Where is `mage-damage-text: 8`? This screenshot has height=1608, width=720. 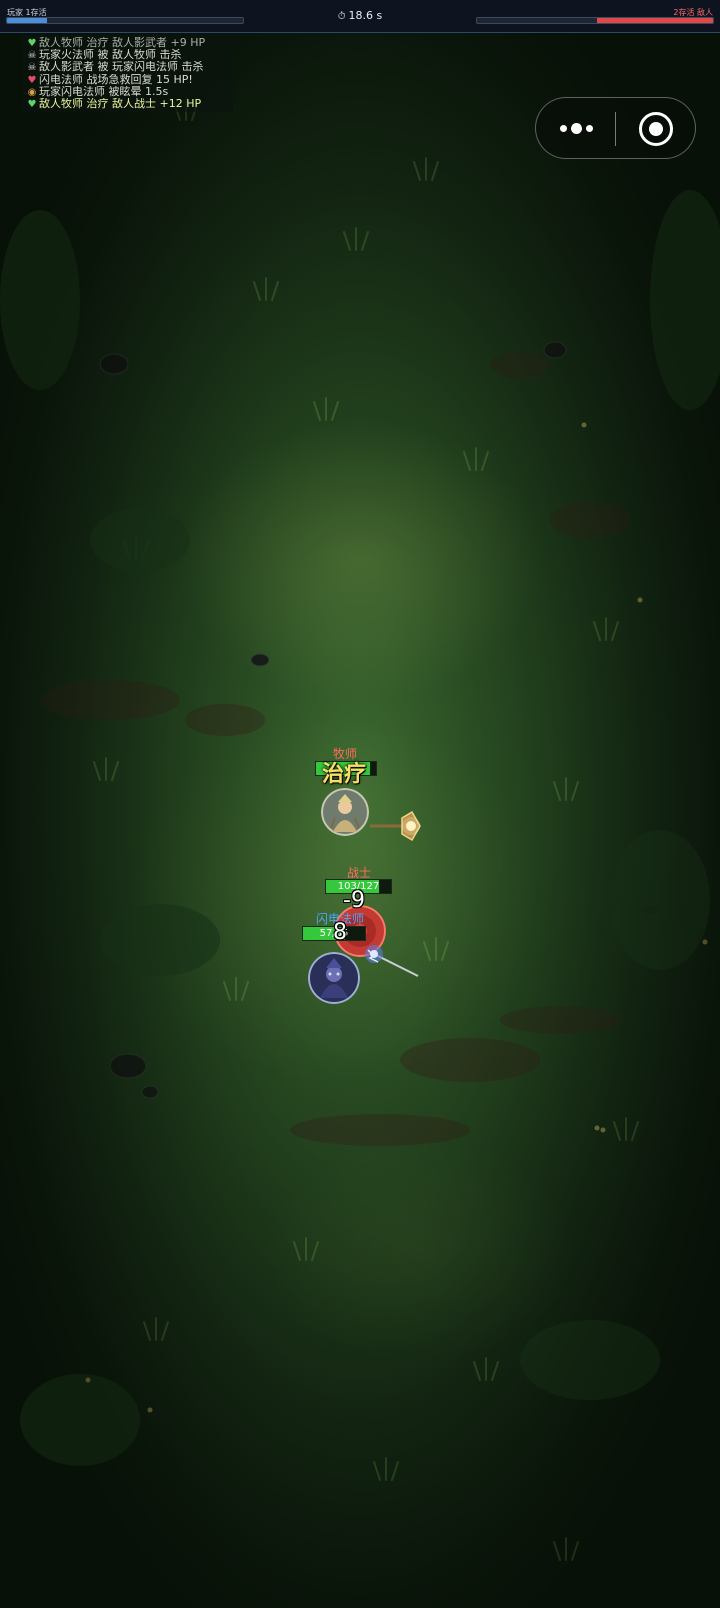
mage-damage-text: 8 is located at coordinates (340, 932).